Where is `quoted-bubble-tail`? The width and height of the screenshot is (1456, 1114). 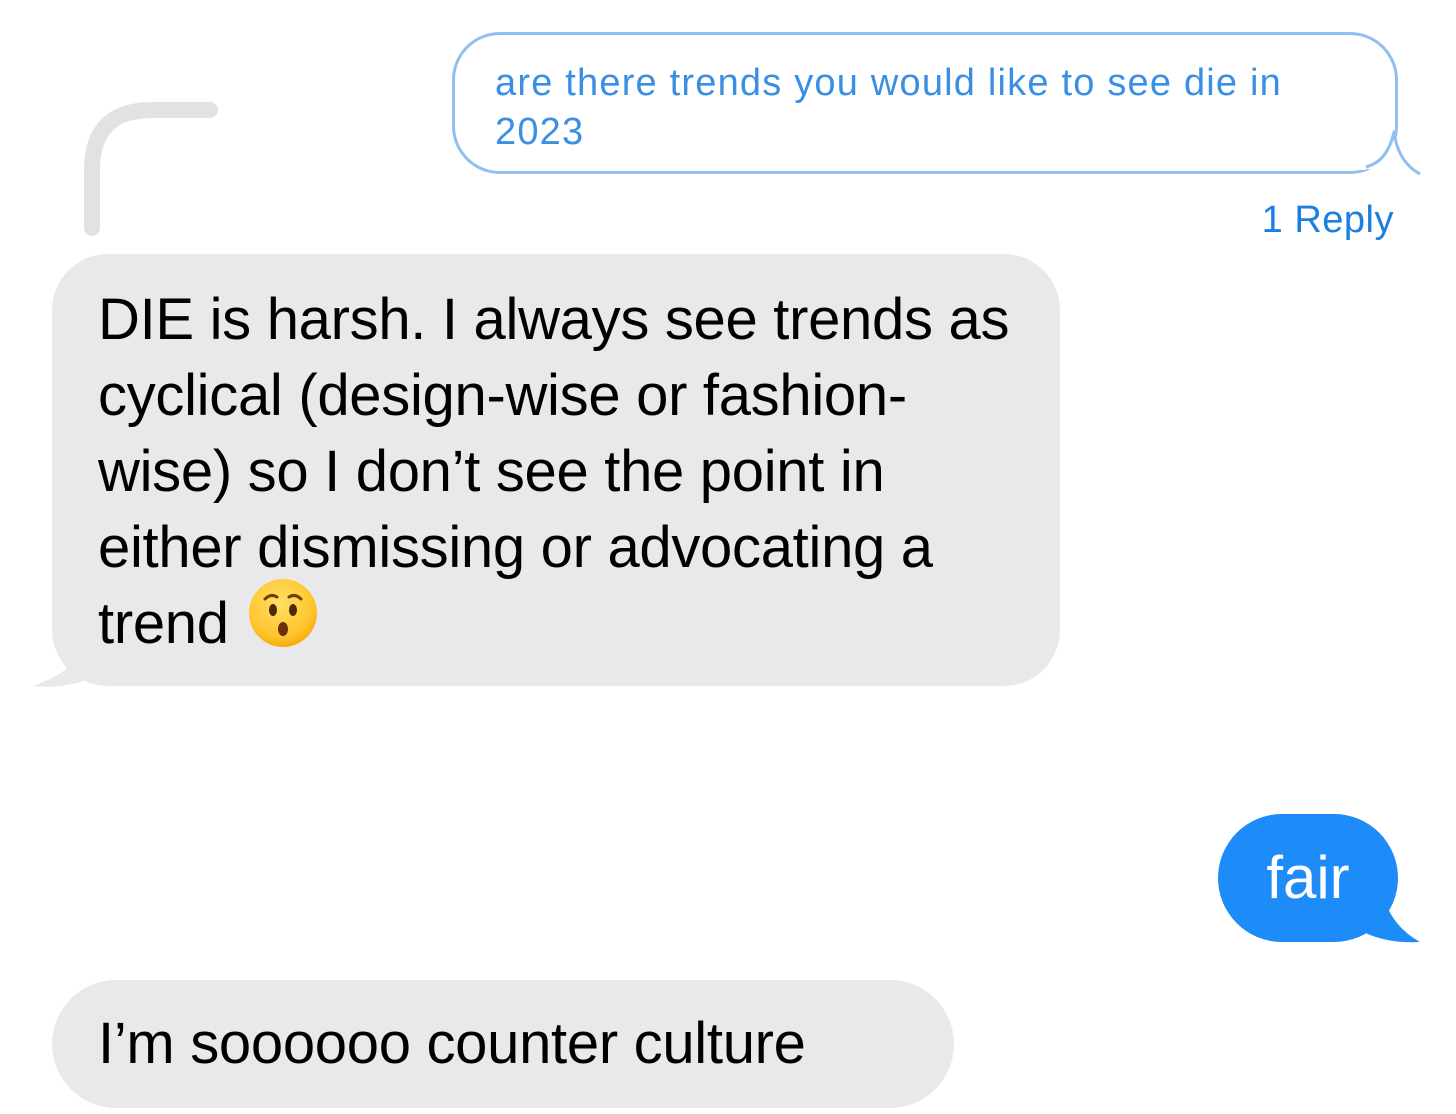 quoted-bubble-tail is located at coordinates (1388, 153).